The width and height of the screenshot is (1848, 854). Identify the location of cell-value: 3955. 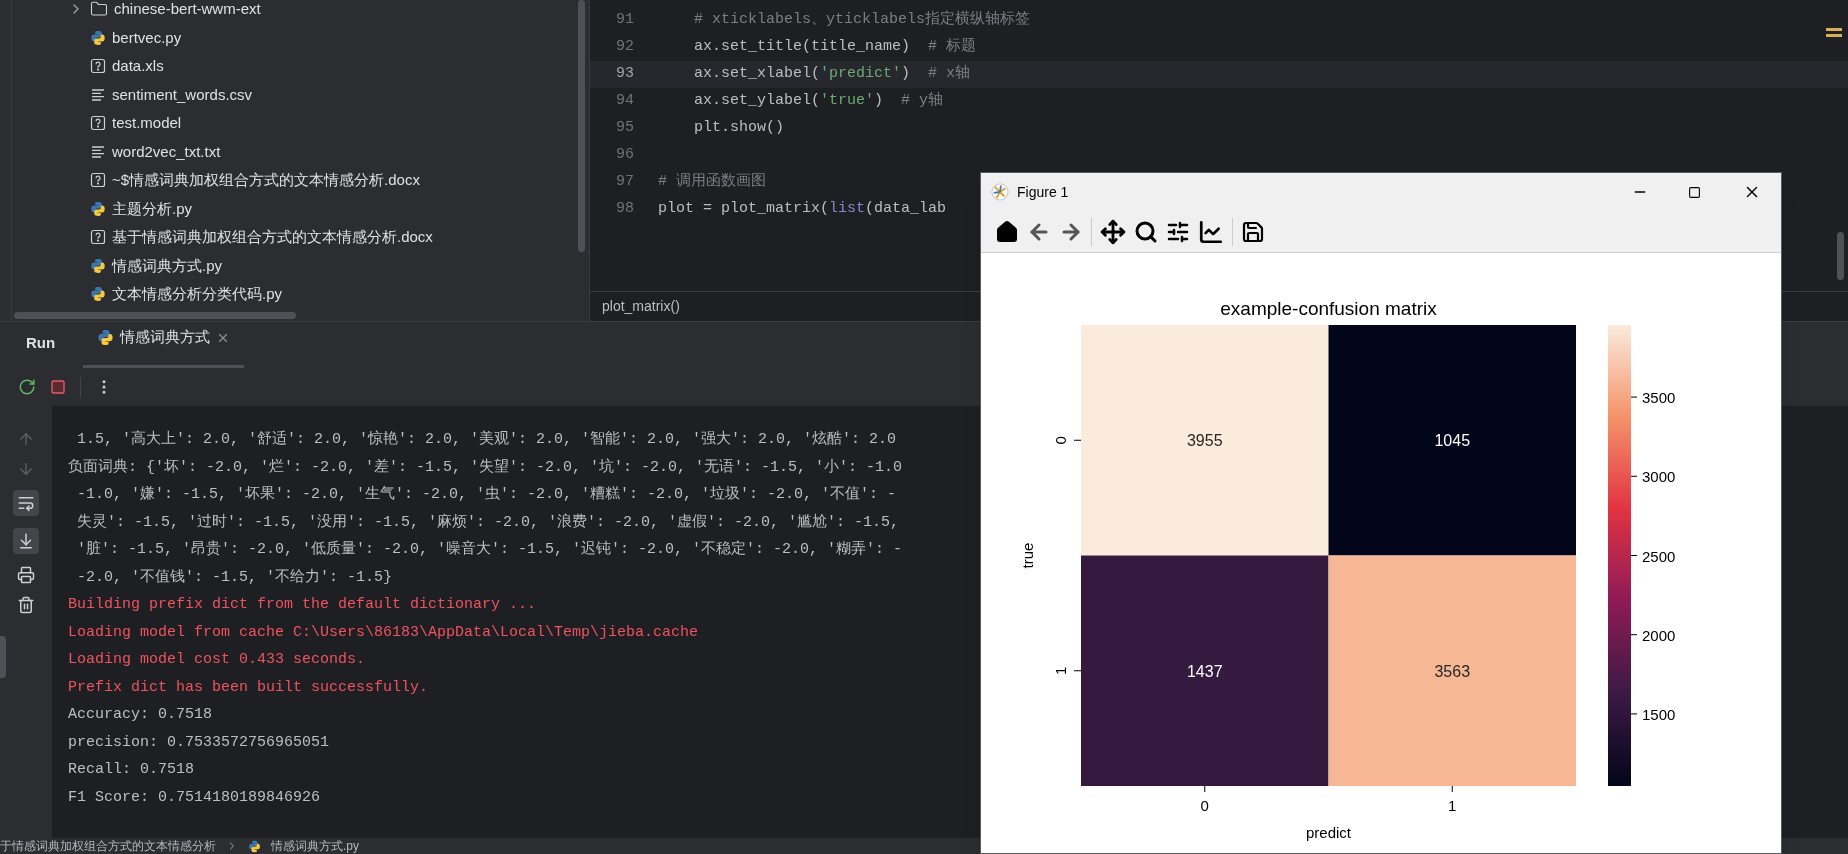
(1204, 441).